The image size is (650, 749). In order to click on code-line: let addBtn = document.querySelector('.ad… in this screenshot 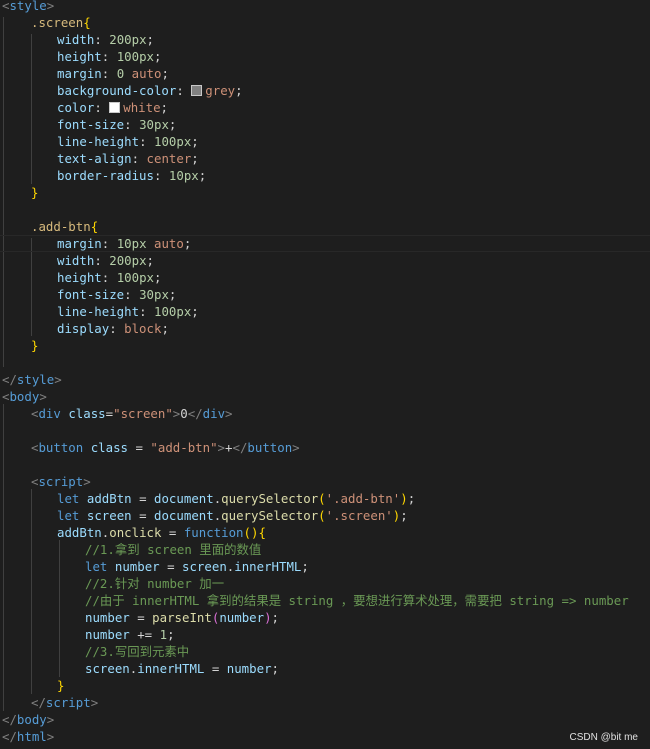, I will do `click(236, 498)`.